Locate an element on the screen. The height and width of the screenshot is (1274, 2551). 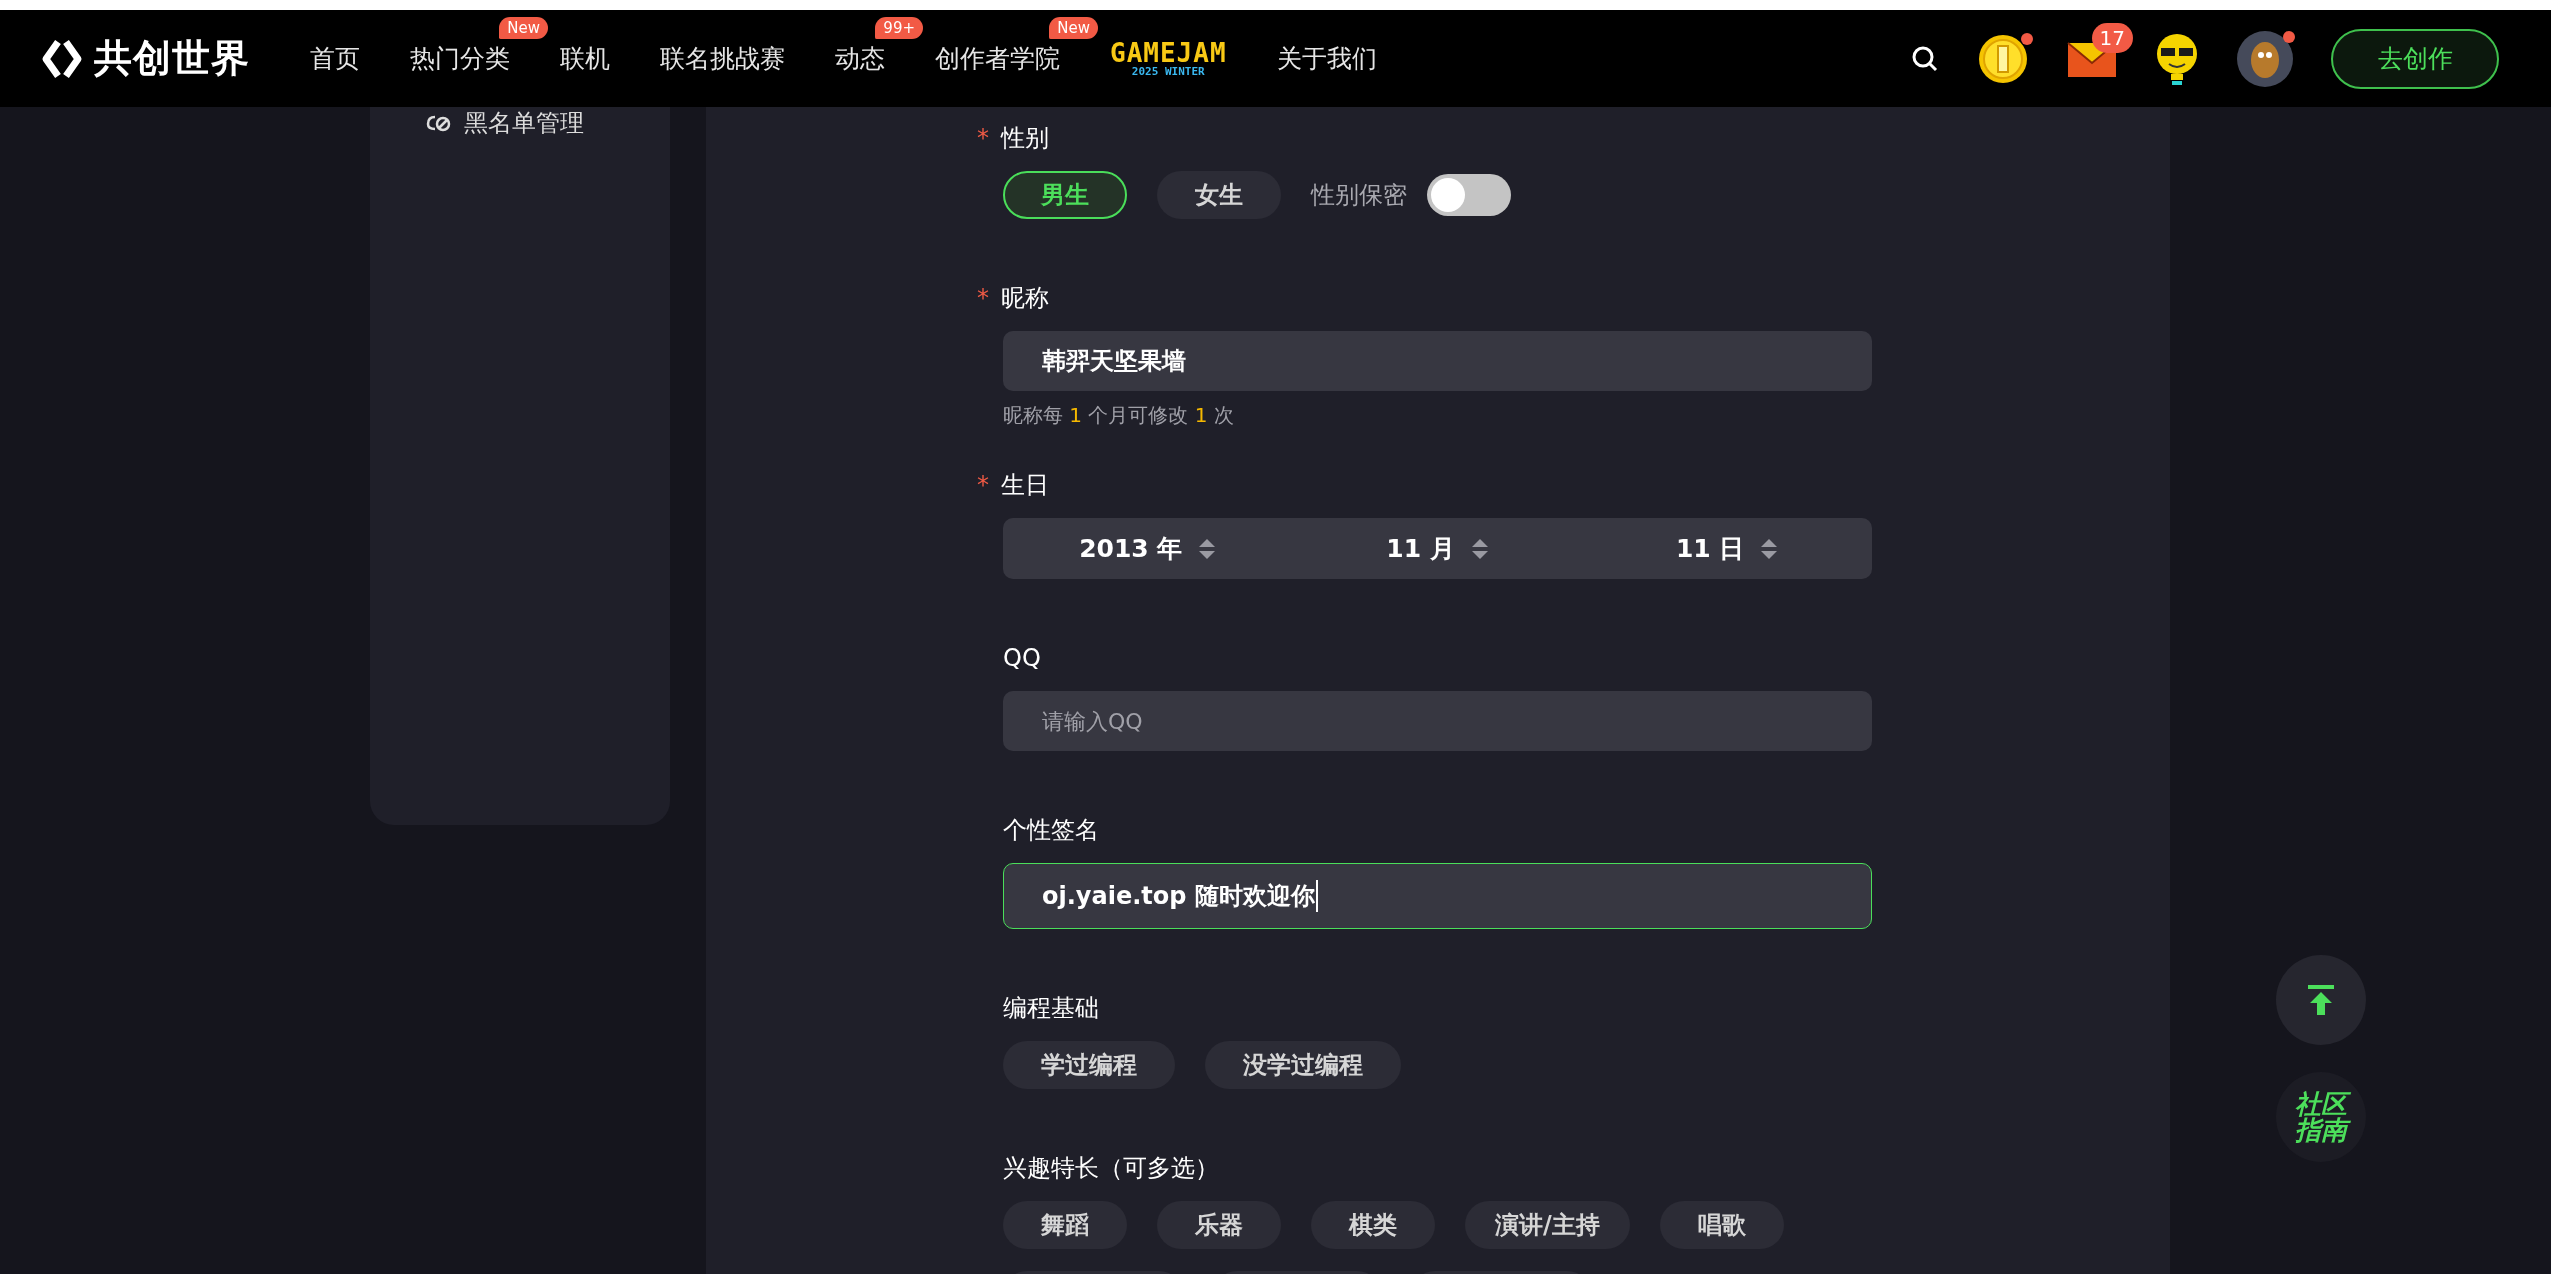
nav-link: 关于我们 is located at coordinates (1326, 58).